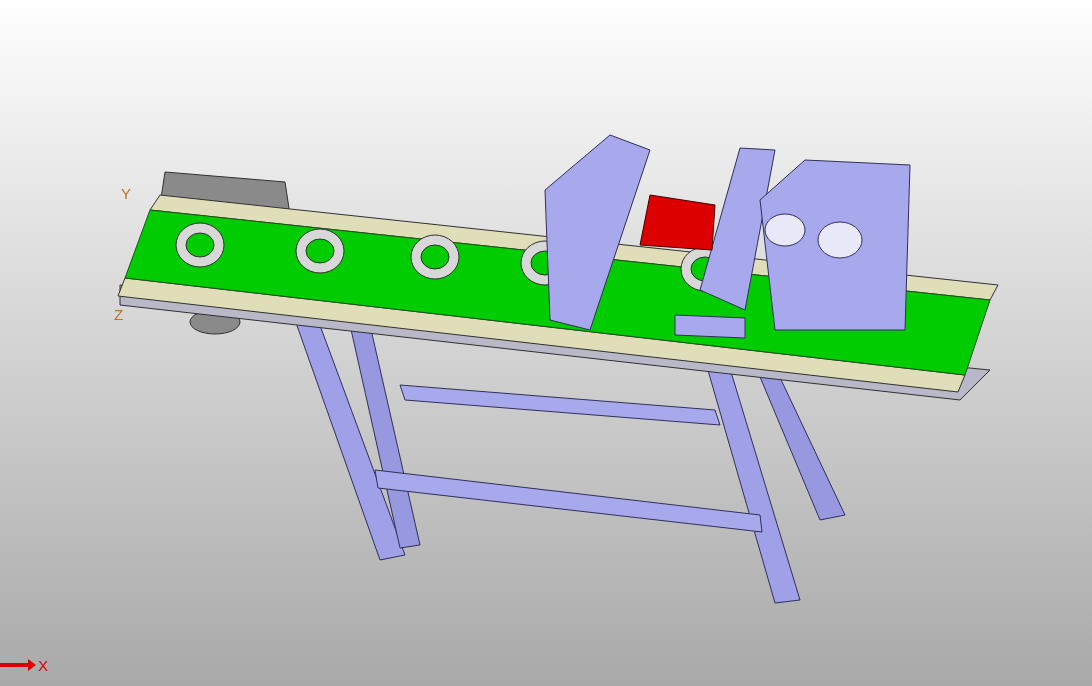  Describe the element at coordinates (126, 193) in the screenshot. I see `axis-label: Y` at that location.